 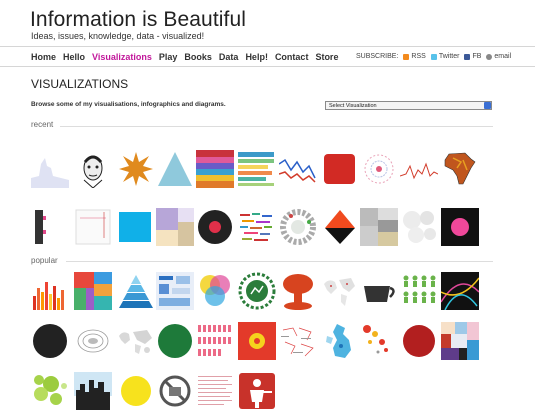 What do you see at coordinates (476, 56) in the screenshot?
I see `facebook-link: FB` at bounding box center [476, 56].